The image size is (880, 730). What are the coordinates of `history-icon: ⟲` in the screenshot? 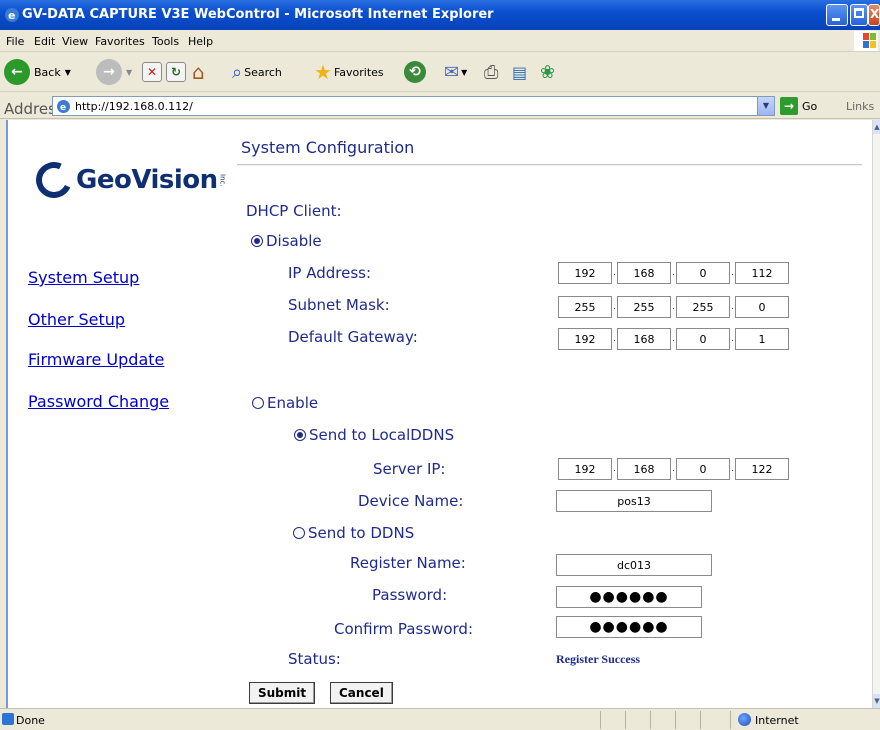 It's located at (415, 72).